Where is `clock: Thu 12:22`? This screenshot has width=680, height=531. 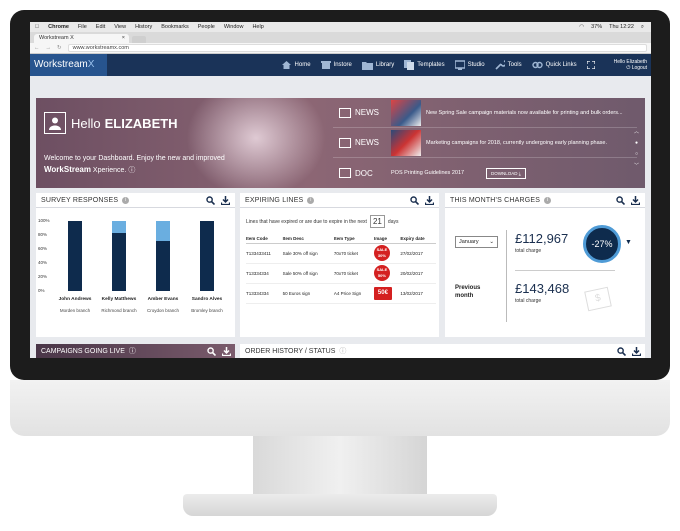 clock: Thu 12:22 is located at coordinates (621, 27).